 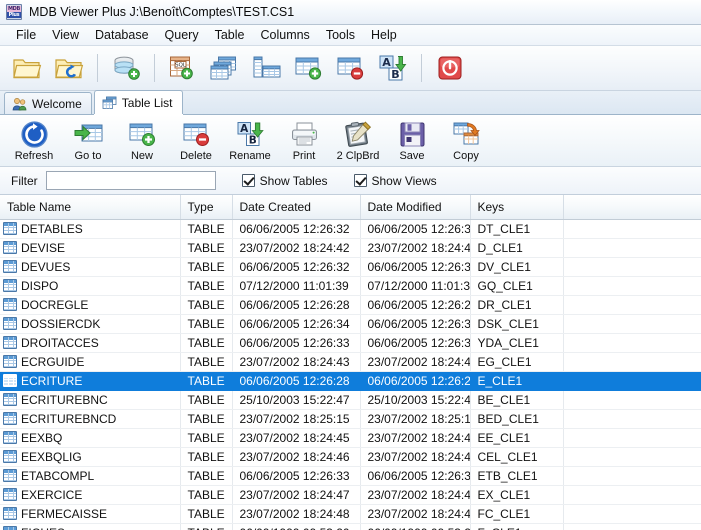 What do you see at coordinates (34, 141) in the screenshot?
I see `refresh-button: Refresh` at bounding box center [34, 141].